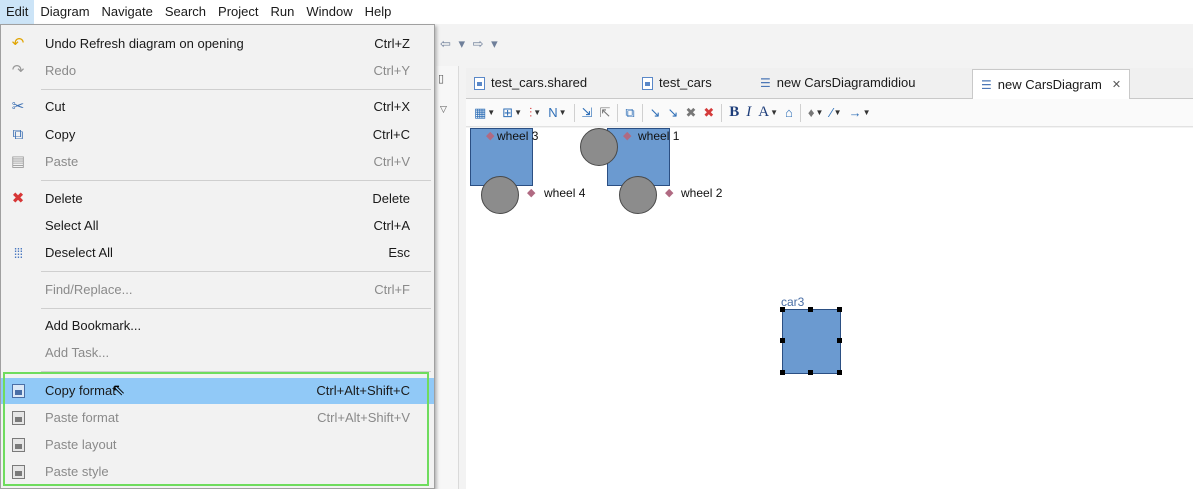 Image resolution: width=1193 pixels, height=489 pixels. What do you see at coordinates (647, 83) in the screenshot?
I see `file-icon` at bounding box center [647, 83].